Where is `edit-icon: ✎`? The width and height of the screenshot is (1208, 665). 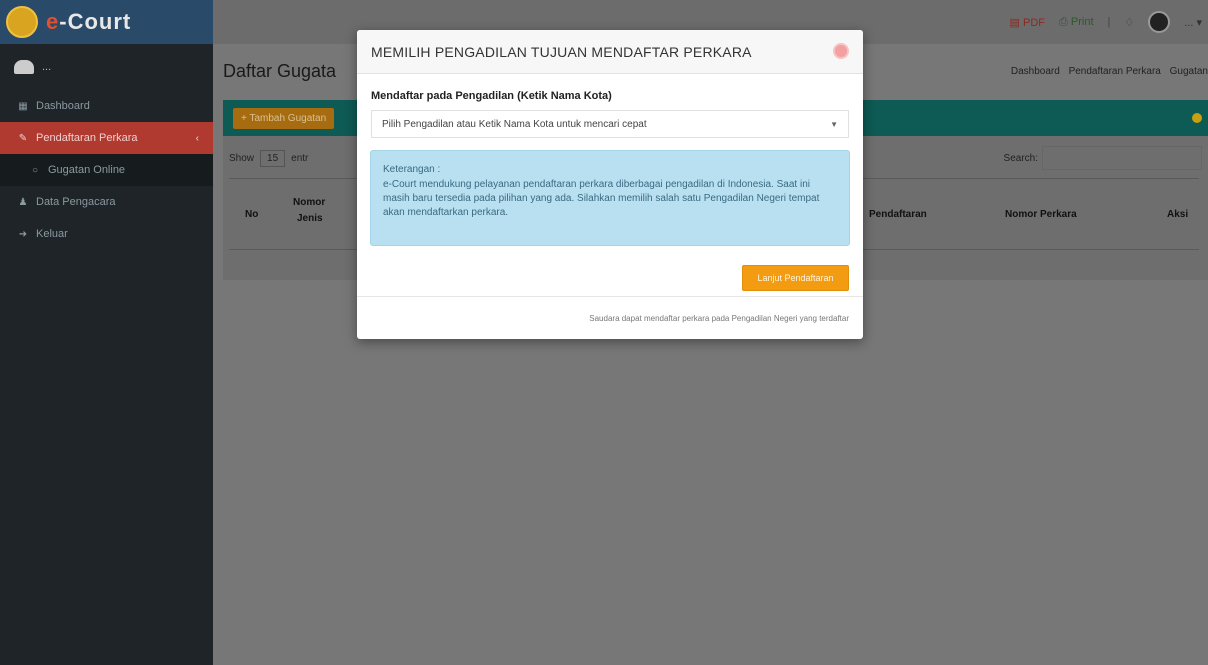
edit-icon: ✎ is located at coordinates (23, 138).